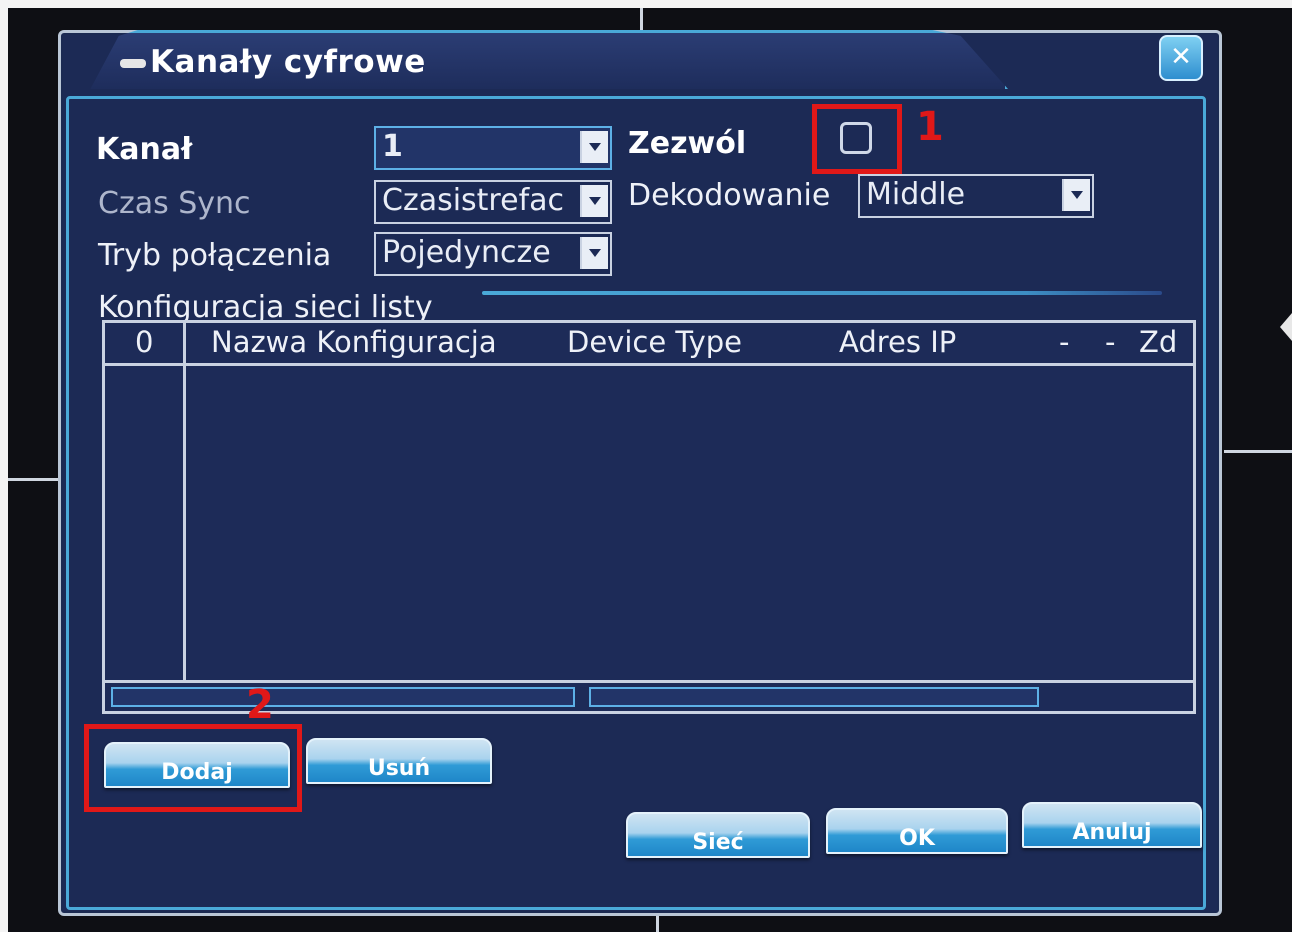 Image resolution: width=1292 pixels, height=932 pixels. Describe the element at coordinates (184, 517) in the screenshot. I see `column-separator` at that location.